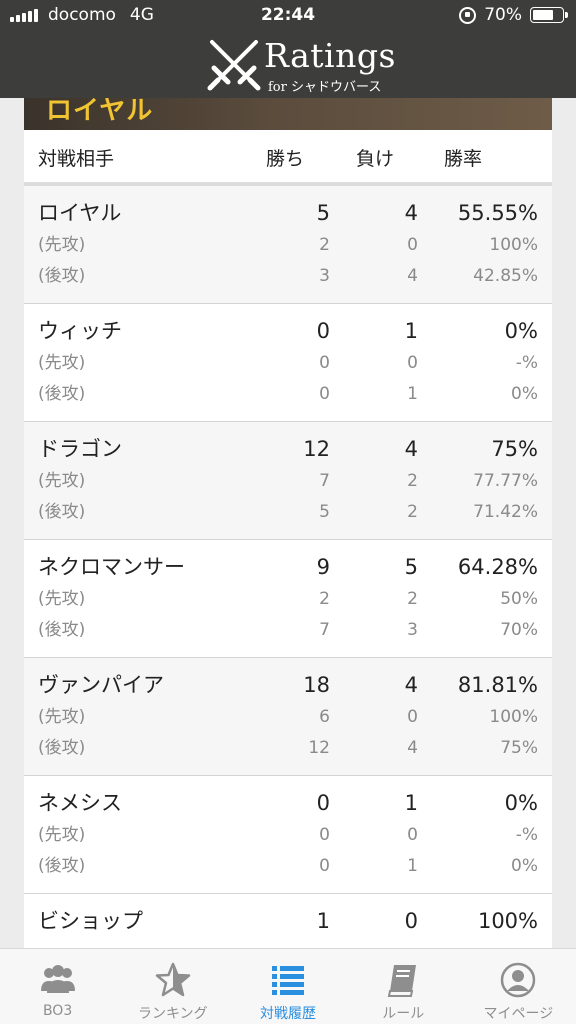 The image size is (576, 1024). Describe the element at coordinates (288, 803) in the screenshot. I see `table-row: ネメシス 0 1 0%` at that location.